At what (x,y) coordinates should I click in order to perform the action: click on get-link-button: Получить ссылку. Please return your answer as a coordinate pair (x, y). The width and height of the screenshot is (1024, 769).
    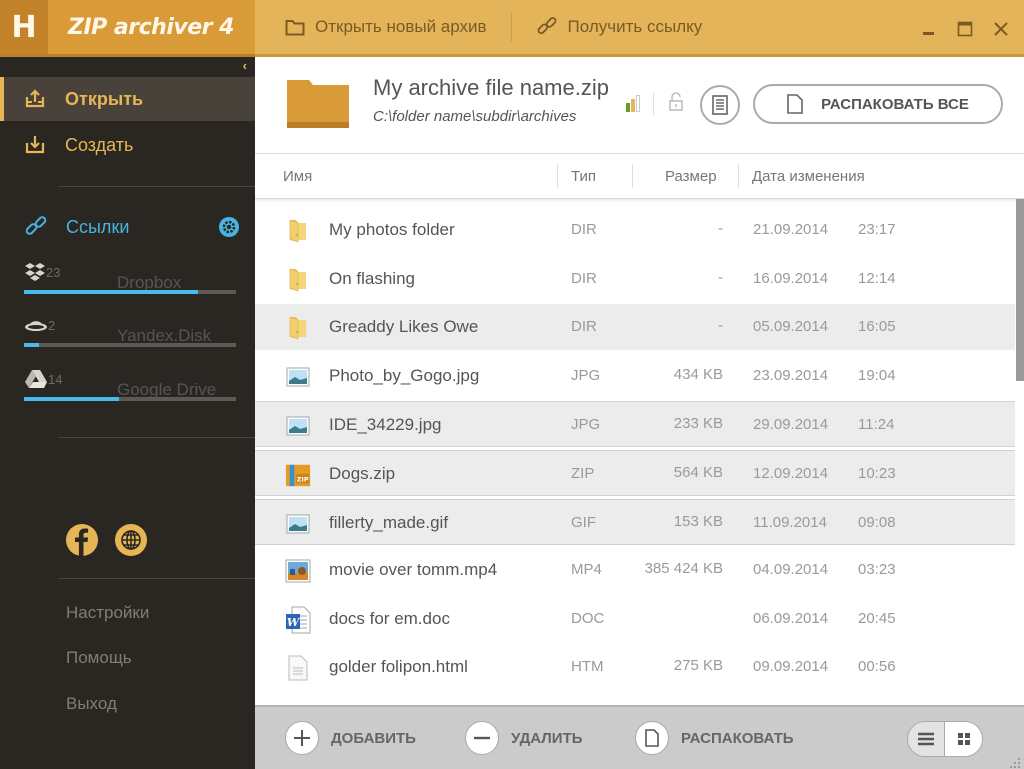
    Looking at the image, I should click on (619, 27).